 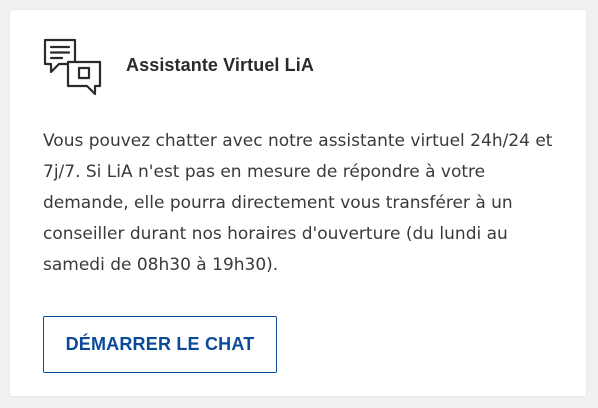 What do you see at coordinates (160, 344) in the screenshot?
I see `start-chat-button: DÉMARRER LE CHAT` at bounding box center [160, 344].